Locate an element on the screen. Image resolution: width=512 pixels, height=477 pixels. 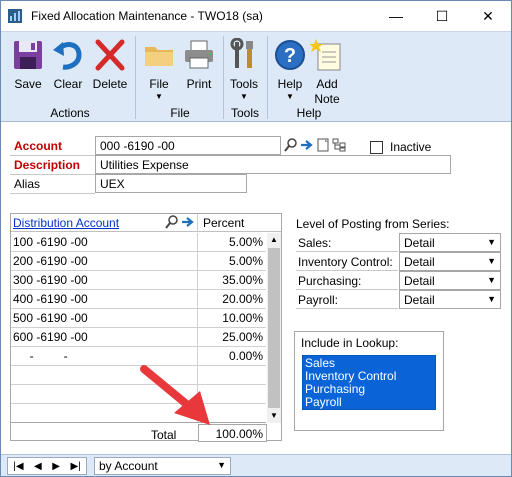
help-icon: ? is located at coordinates (290, 55).